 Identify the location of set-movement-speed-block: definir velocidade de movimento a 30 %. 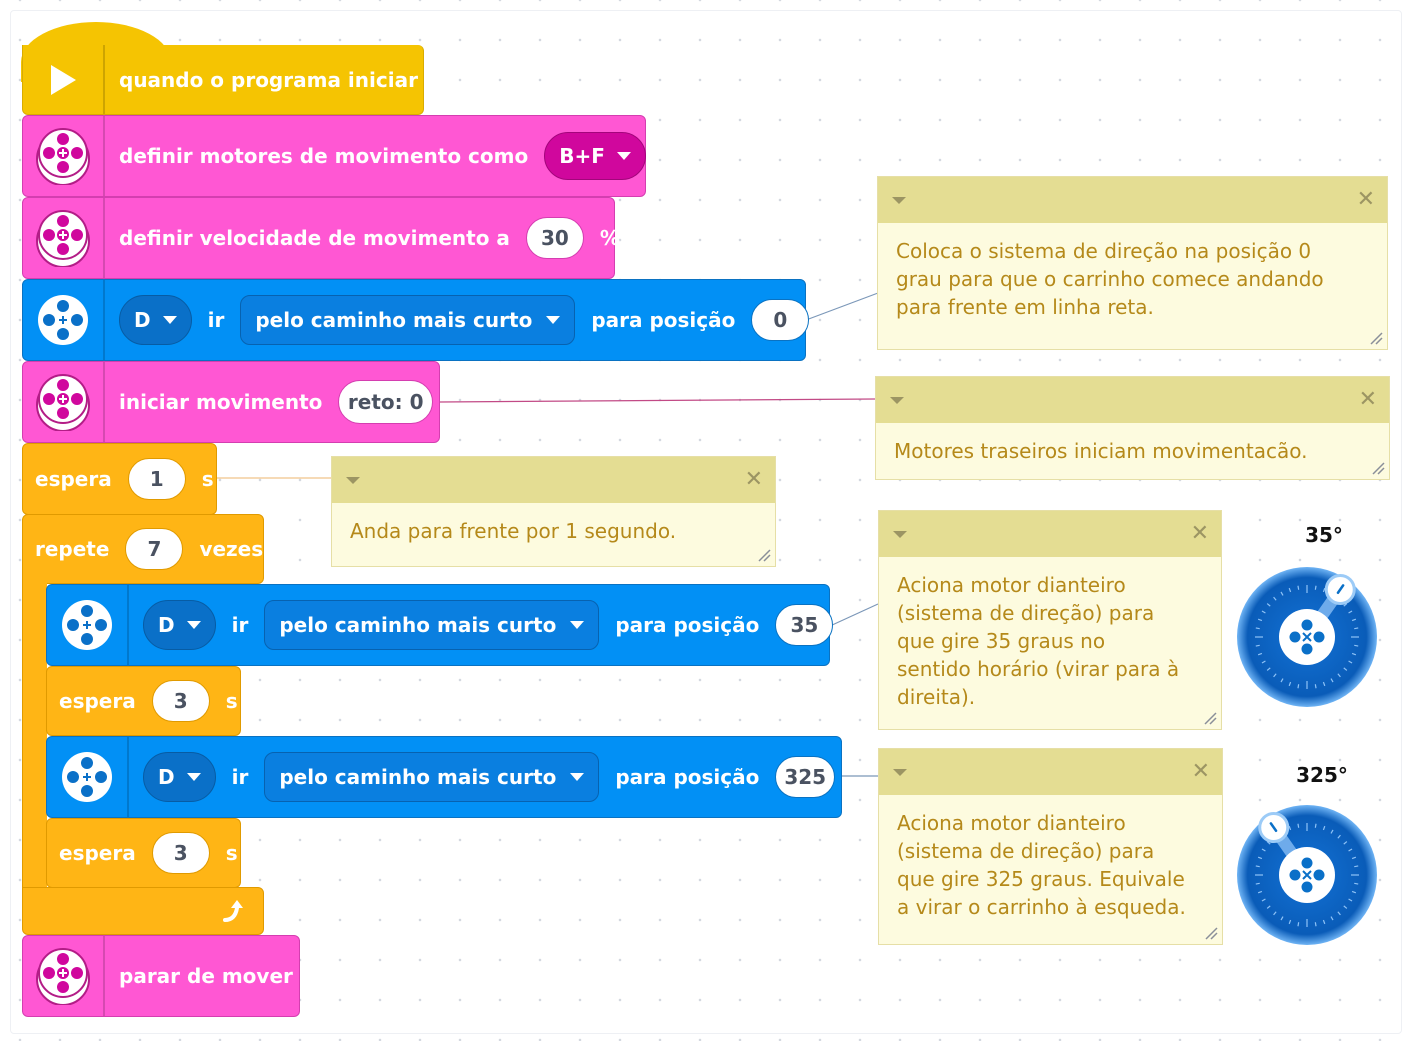
(321, 238).